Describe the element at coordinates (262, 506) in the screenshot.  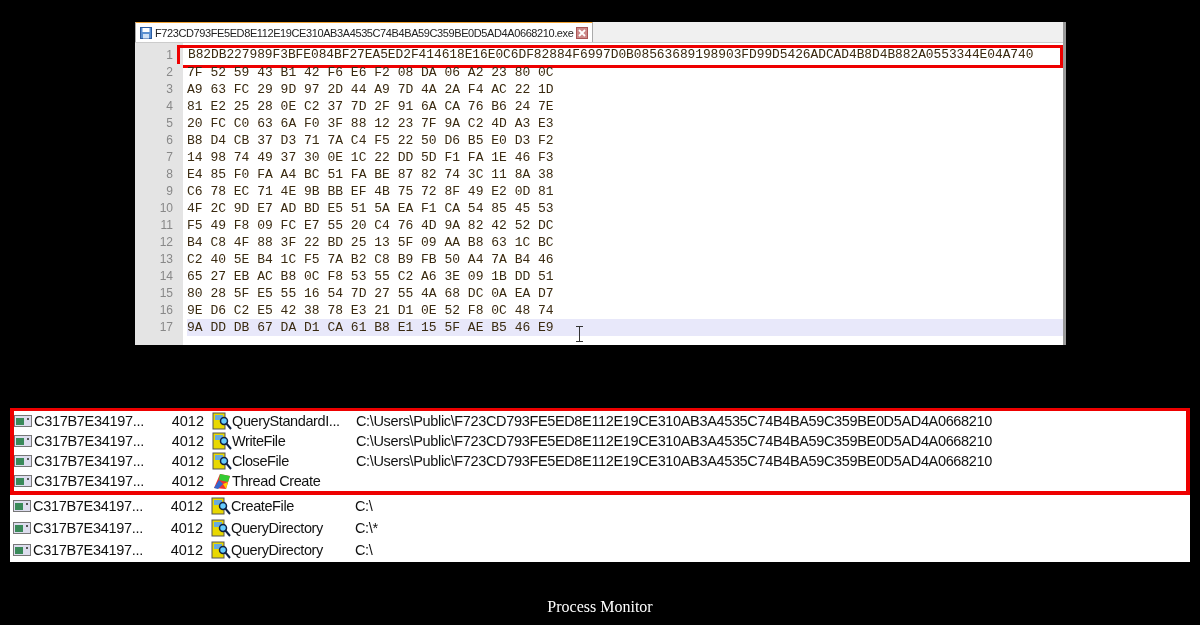
I see `operation-name: CreateFile` at that location.